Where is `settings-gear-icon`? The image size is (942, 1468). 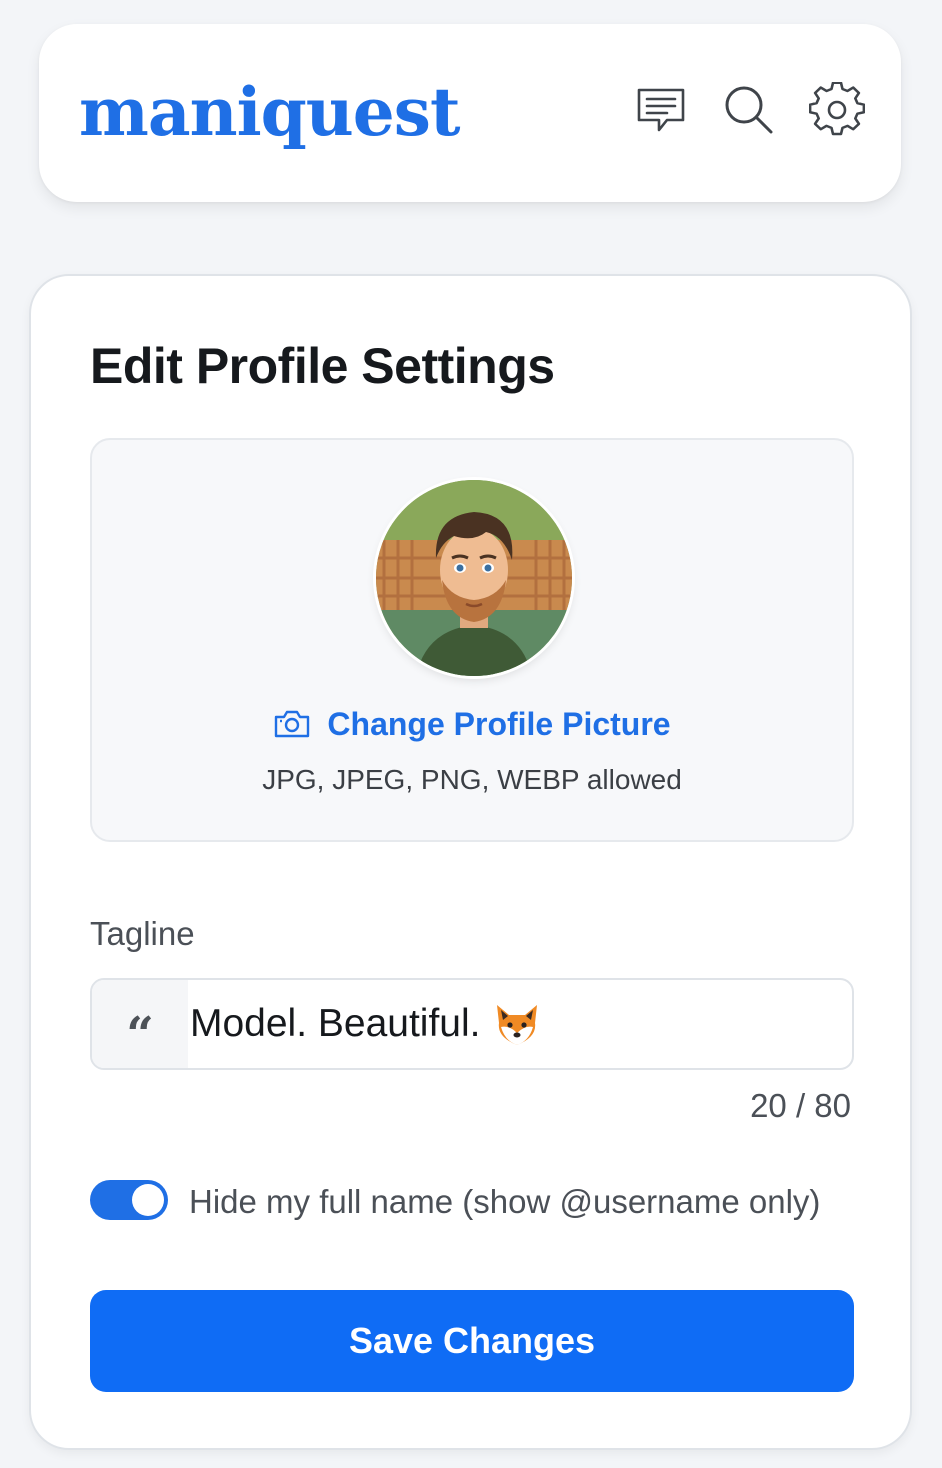 settings-gear-icon is located at coordinates (837, 110).